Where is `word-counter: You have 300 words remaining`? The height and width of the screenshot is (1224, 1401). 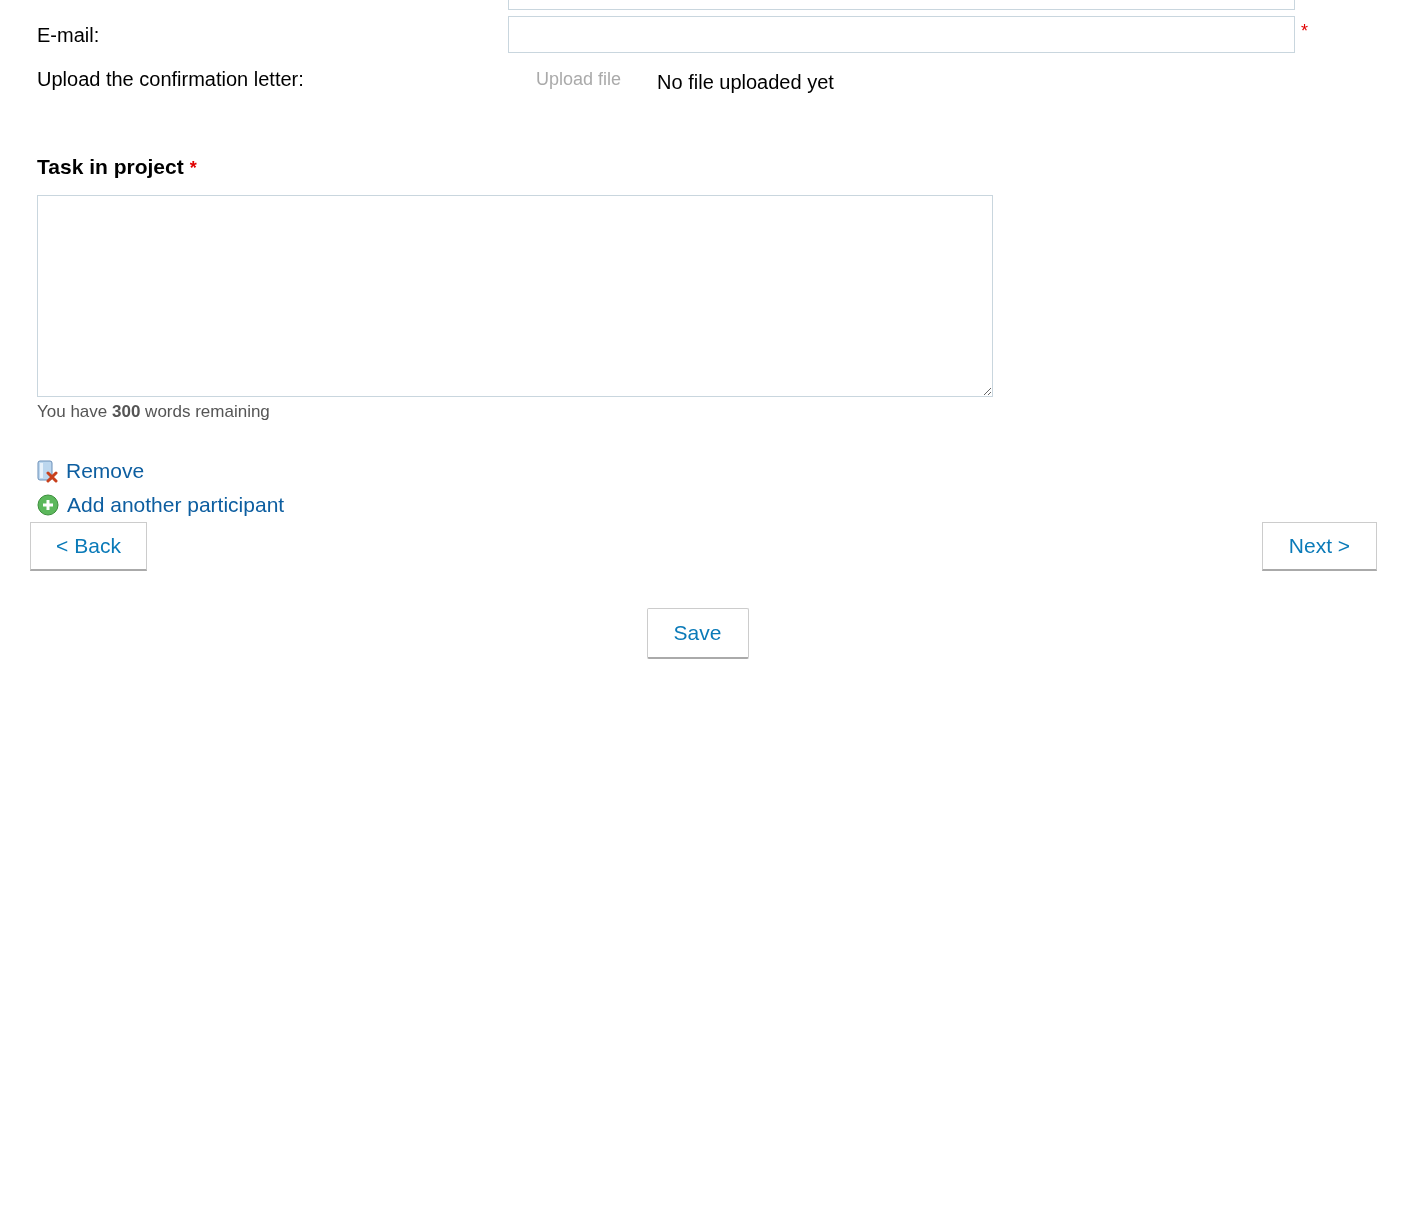 word-counter: You have 300 words remaining is located at coordinates (154, 411).